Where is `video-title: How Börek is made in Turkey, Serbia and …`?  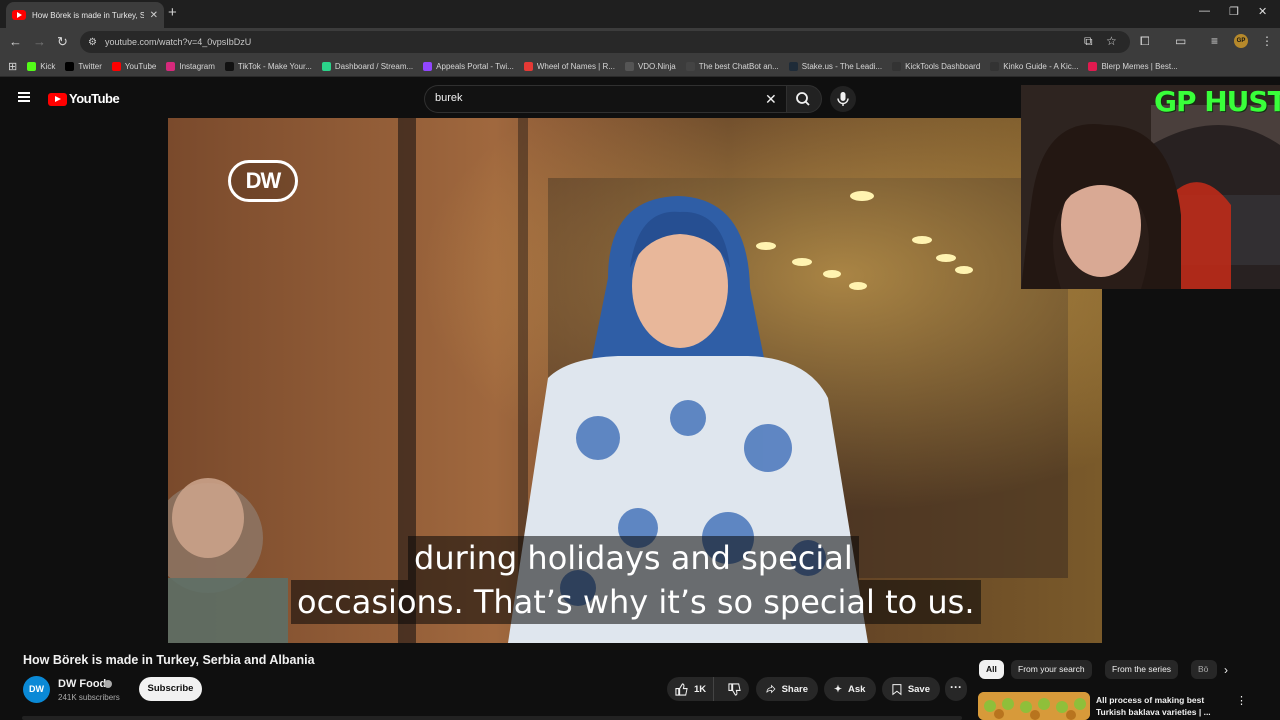
video-title: How Börek is made in Turkey, Serbia and … is located at coordinates (169, 660).